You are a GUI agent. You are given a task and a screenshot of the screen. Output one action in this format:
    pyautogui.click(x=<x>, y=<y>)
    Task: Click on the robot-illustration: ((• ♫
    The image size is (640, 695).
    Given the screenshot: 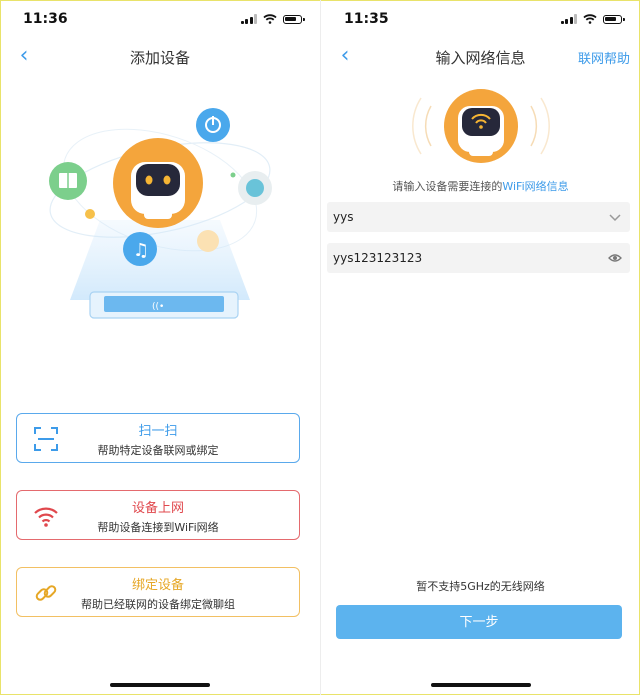 What is the action you would take?
    pyautogui.click(x=160, y=213)
    